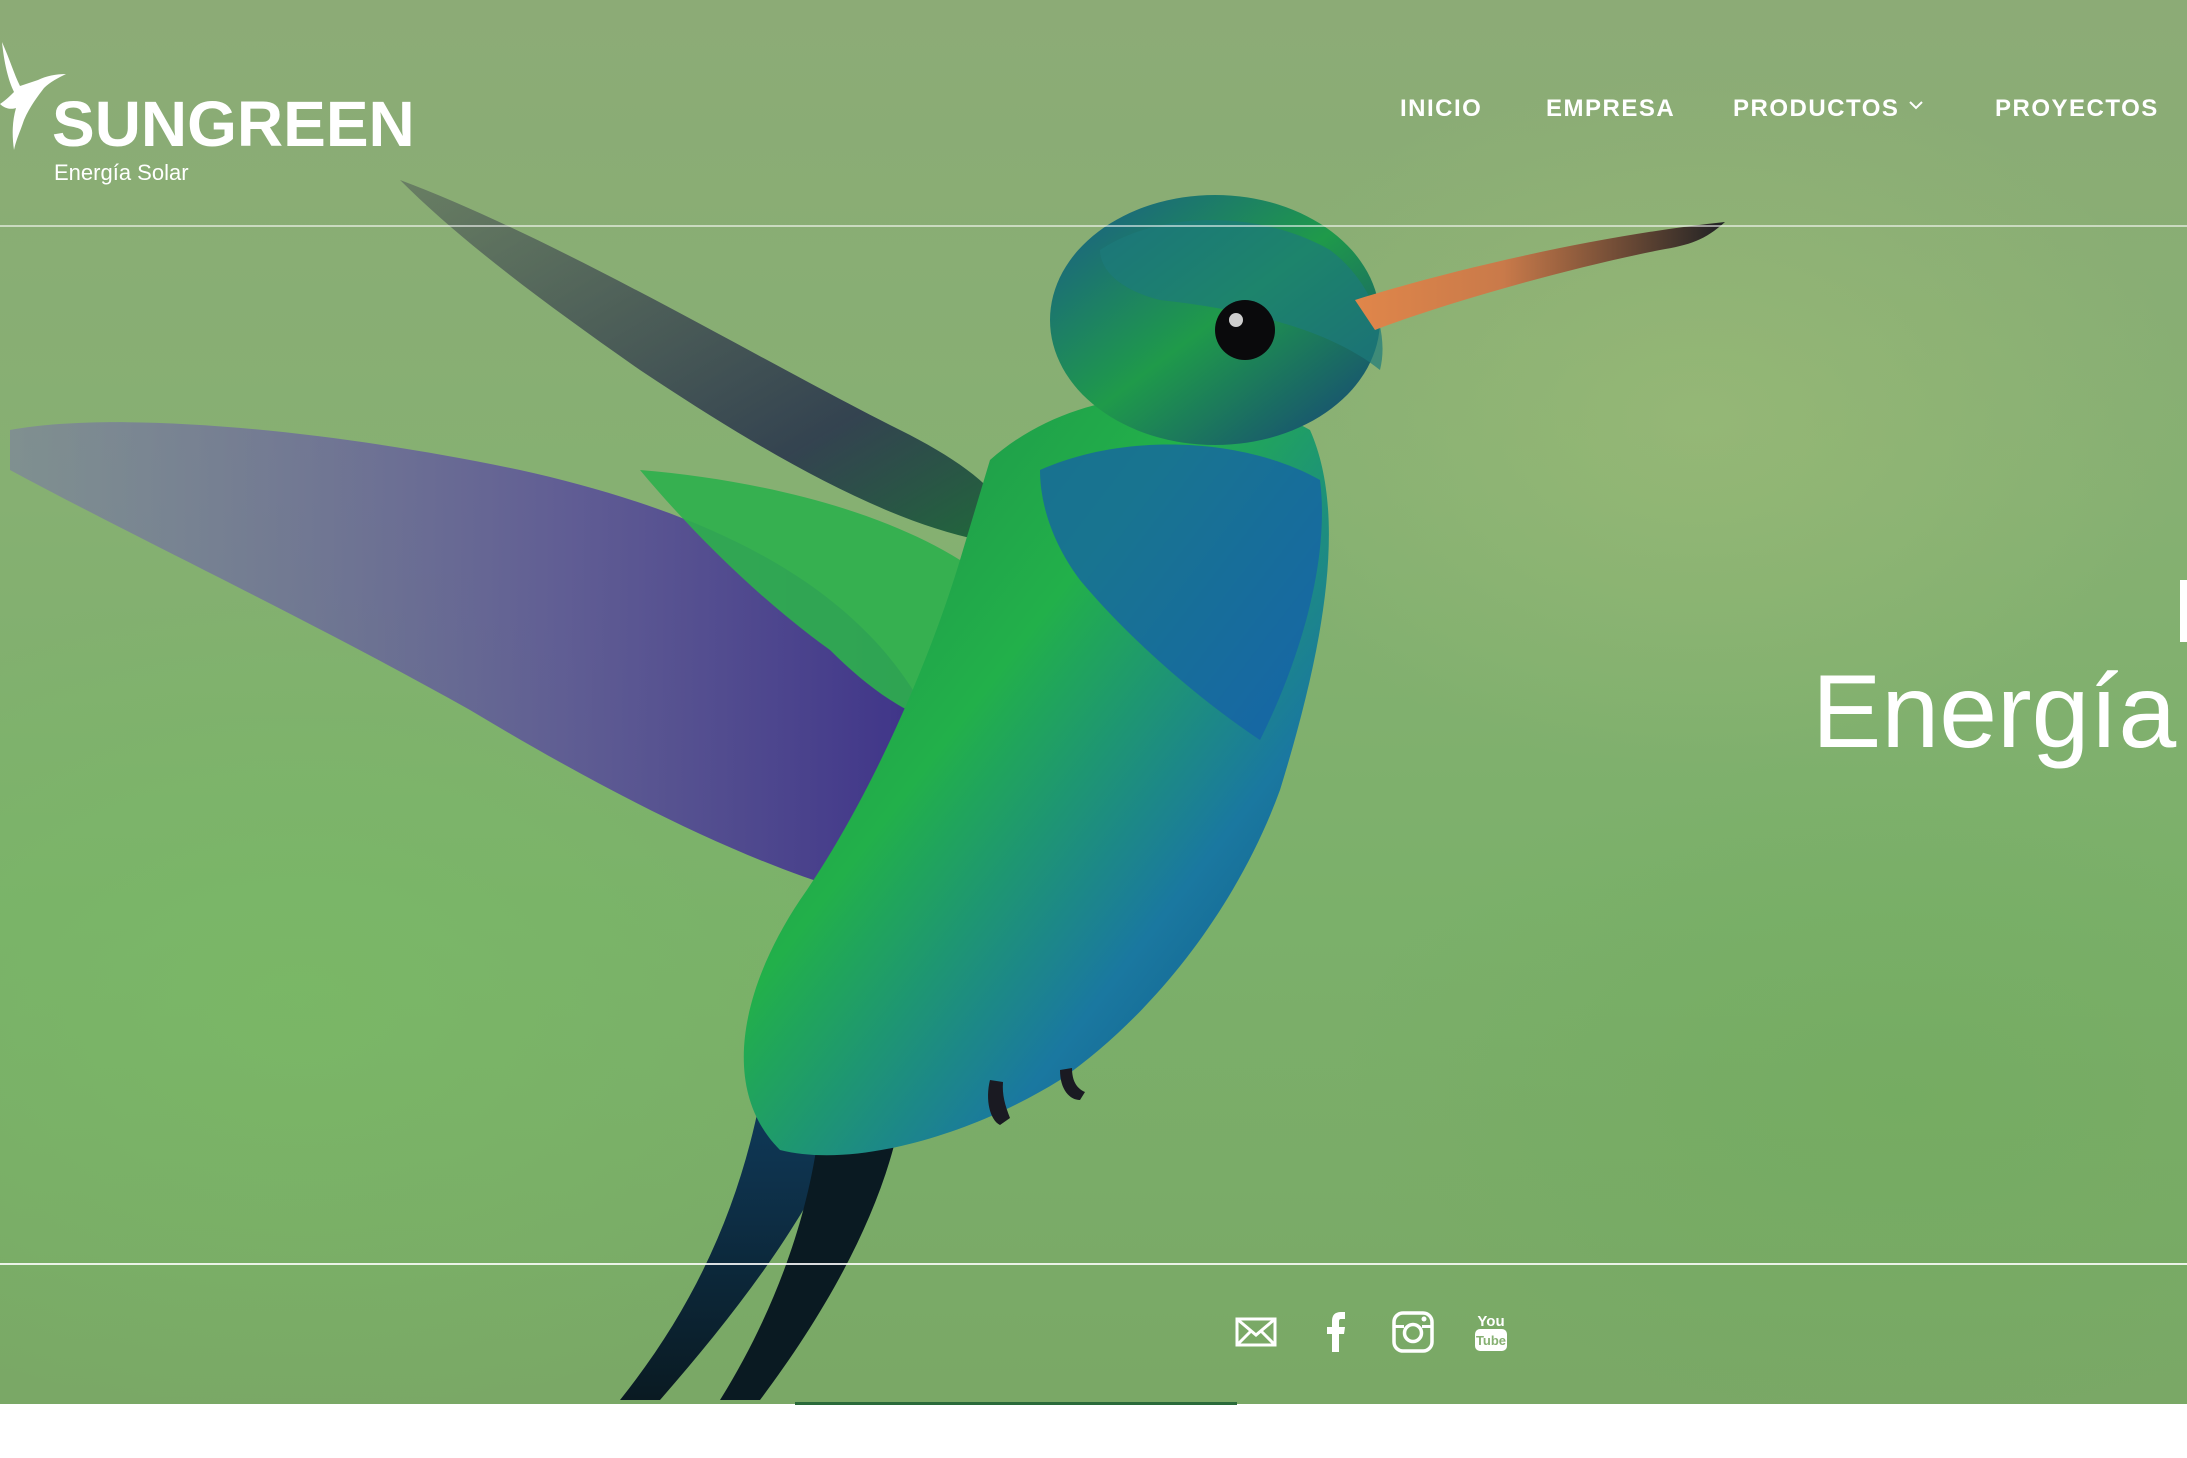 Image resolution: width=2187 pixels, height=1458 pixels. Describe the element at coordinates (1441, 109) in the screenshot. I see `nav-item-inicio: INICIO` at that location.